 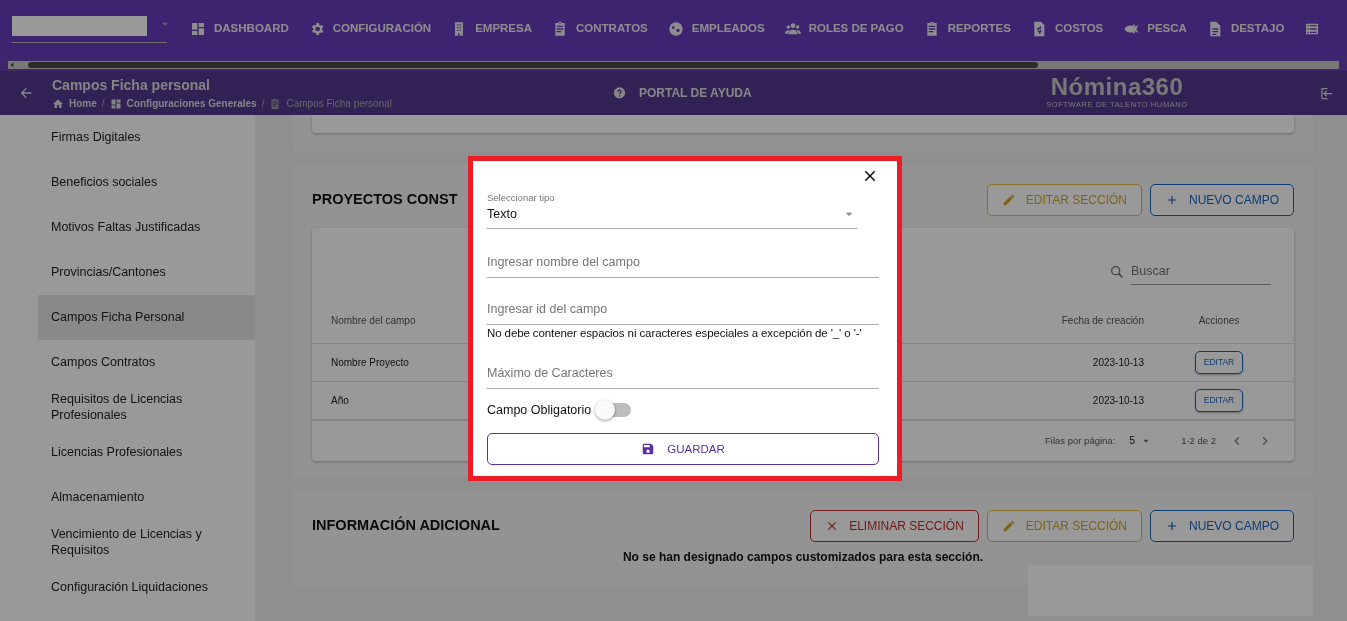 I want to click on logo: Nómina360, so click(x=1117, y=87).